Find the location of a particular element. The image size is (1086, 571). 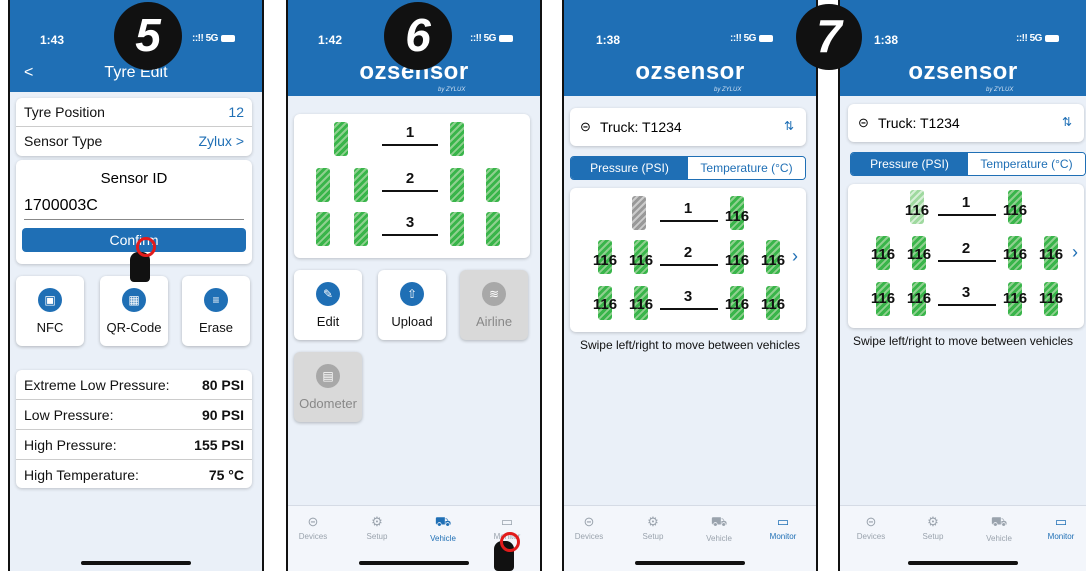

status-time: 1:42 is located at coordinates (330, 40).